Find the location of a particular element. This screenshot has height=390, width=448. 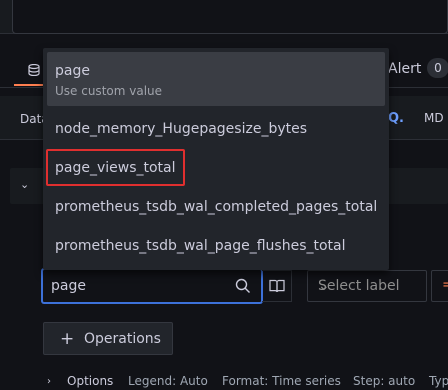

label-select: Select label ⌄ is located at coordinates (367, 286).